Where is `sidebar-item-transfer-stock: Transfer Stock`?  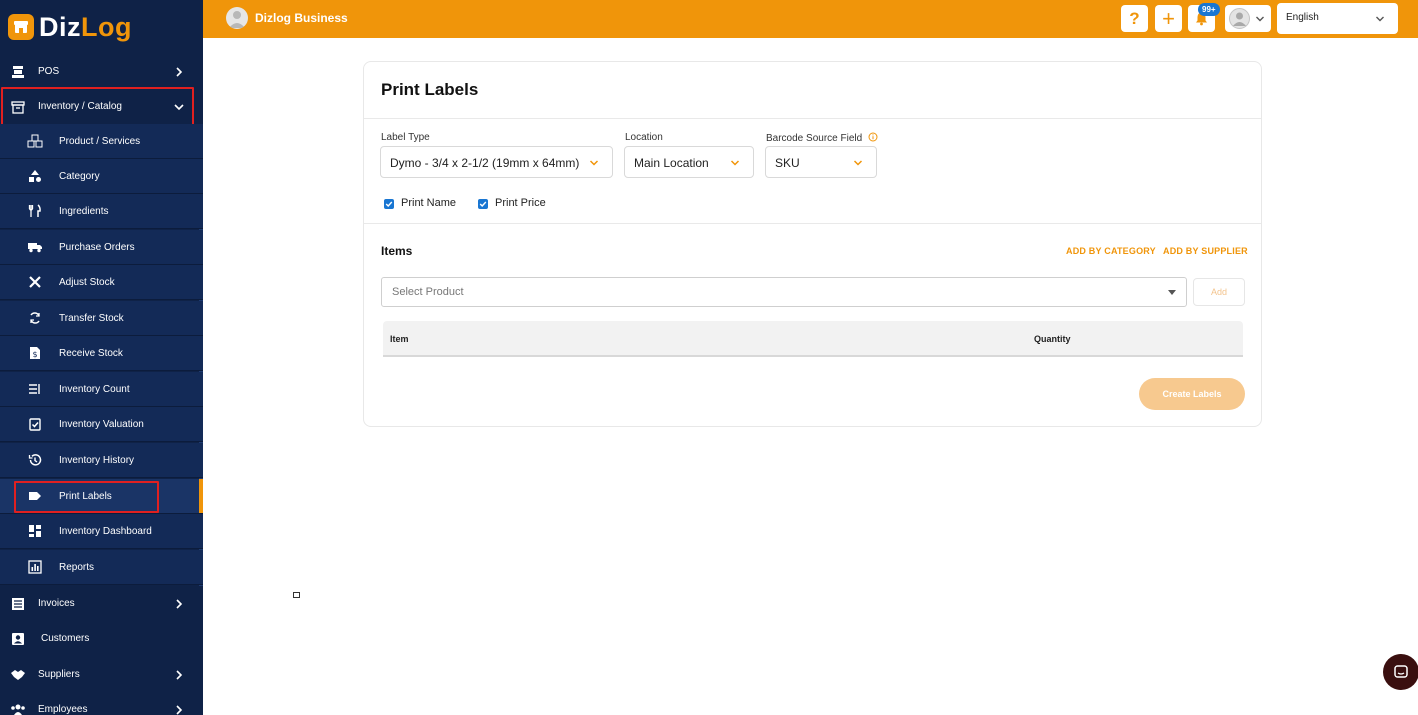 sidebar-item-transfer-stock: Transfer Stock is located at coordinates (101, 318).